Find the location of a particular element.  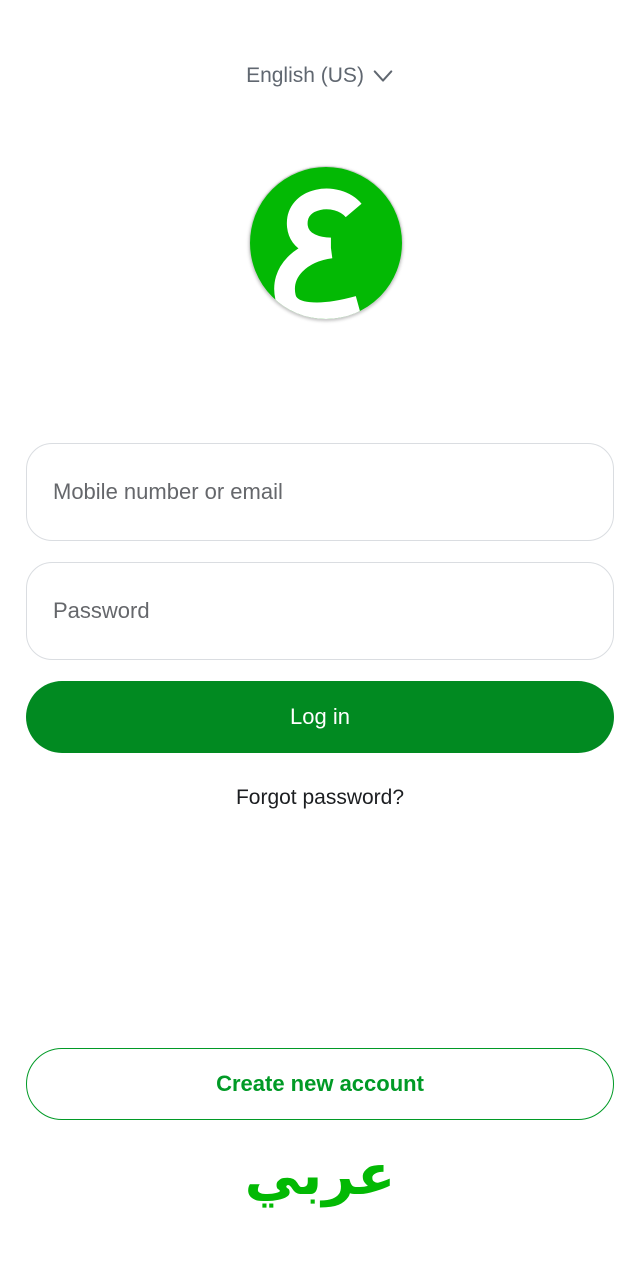

password-field is located at coordinates (320, 611).